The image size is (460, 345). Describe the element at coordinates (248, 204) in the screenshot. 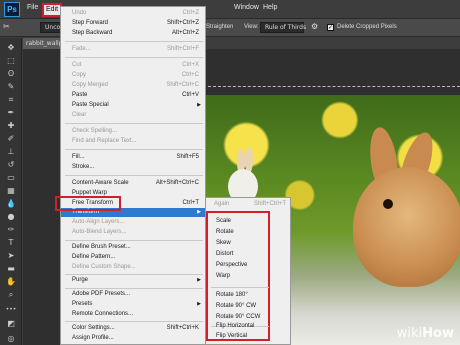

I see `submenu-item-again: Again Shift+Ctrl+T` at that location.